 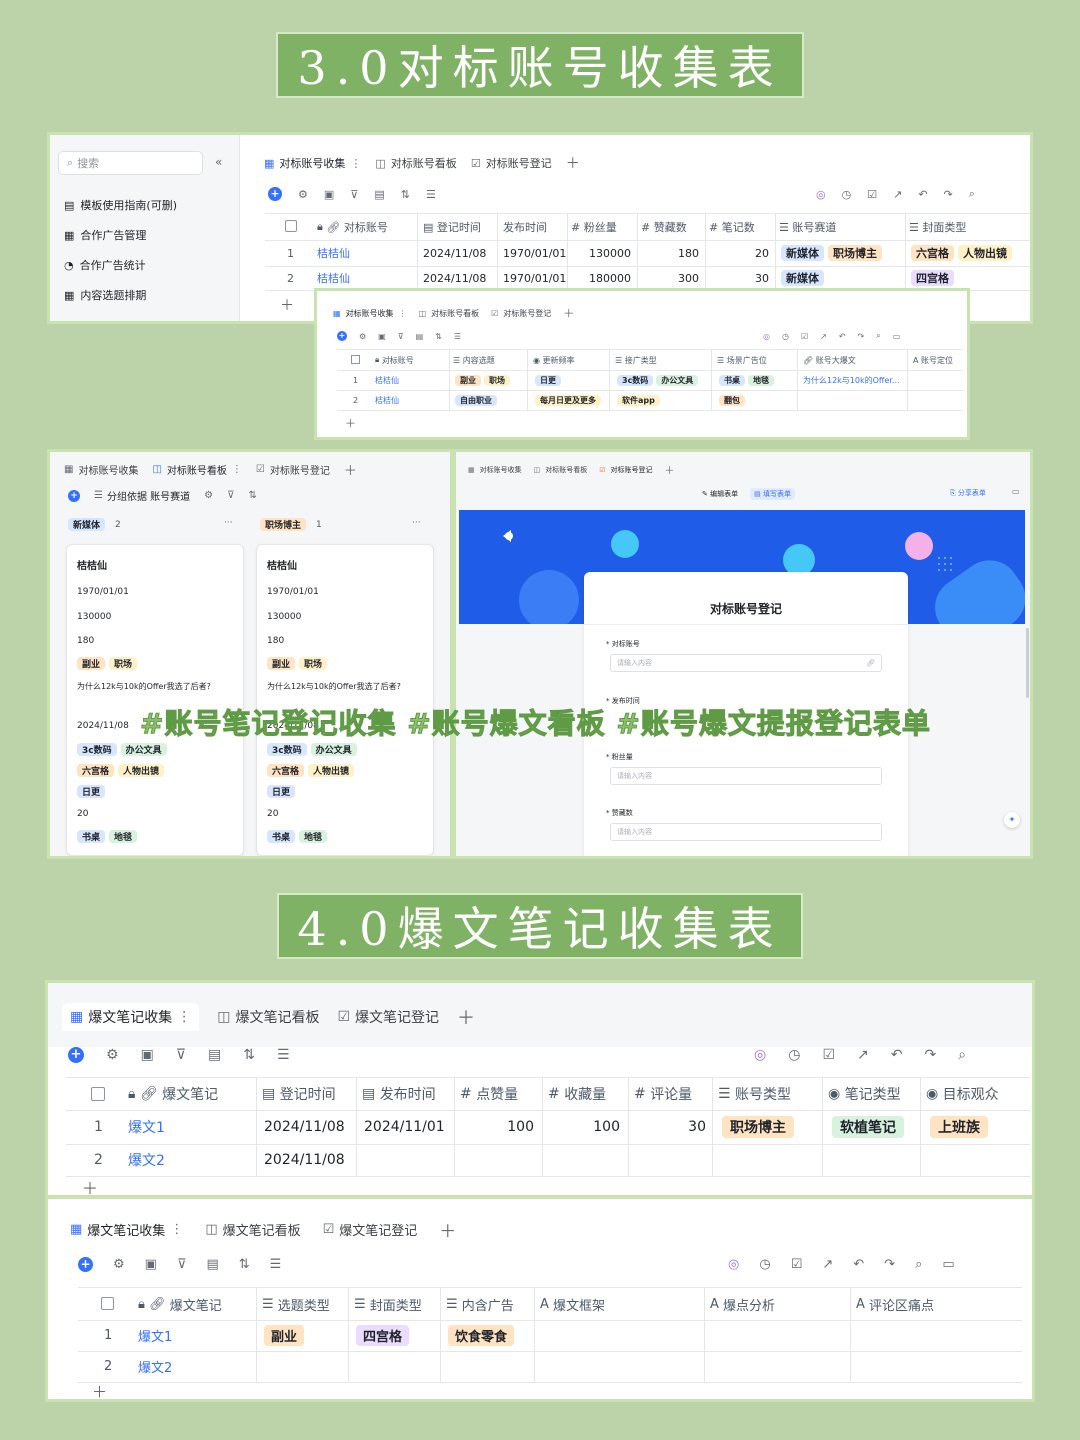 I want to click on sidebar-item-ad-manage: ▦ 合作广告管理, so click(x=105, y=235).